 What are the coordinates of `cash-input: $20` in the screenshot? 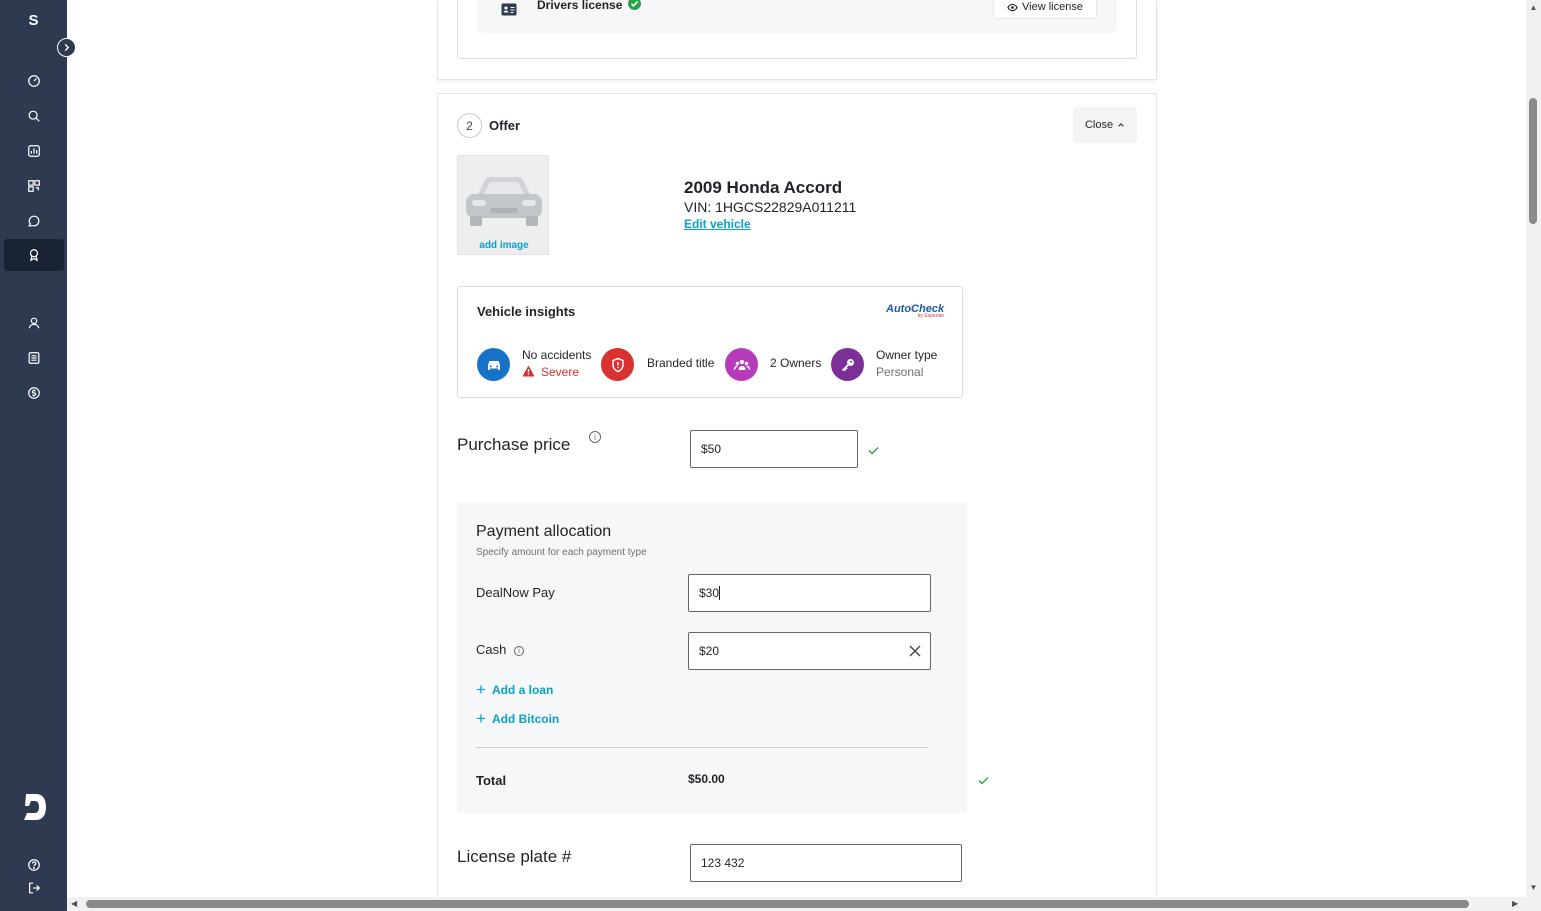 It's located at (809, 651).